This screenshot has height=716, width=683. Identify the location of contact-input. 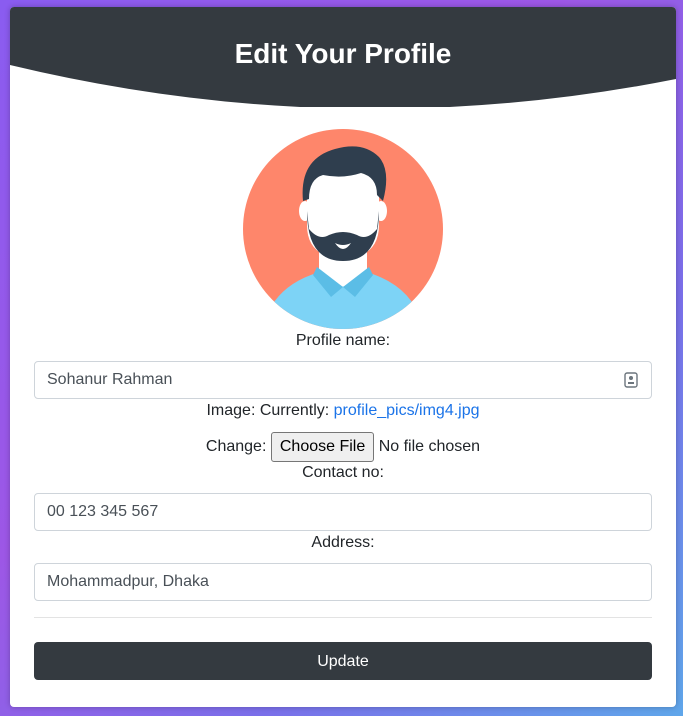
(343, 512).